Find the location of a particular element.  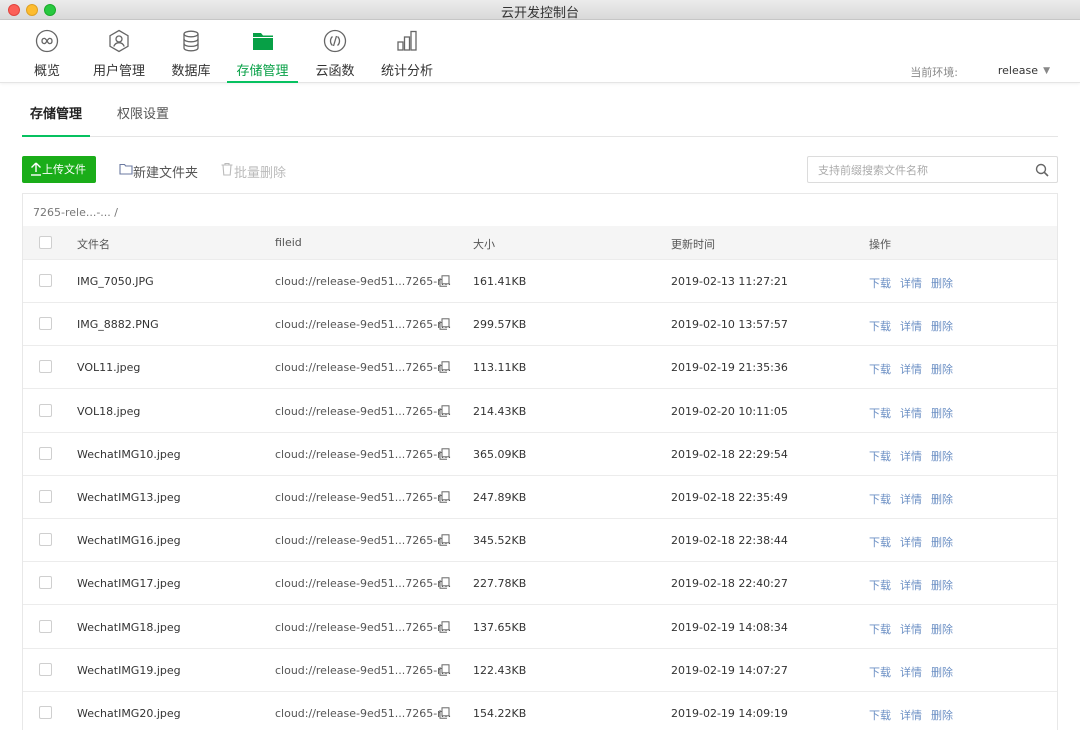

file-name: IMG_8882.PNG is located at coordinates (118, 325).